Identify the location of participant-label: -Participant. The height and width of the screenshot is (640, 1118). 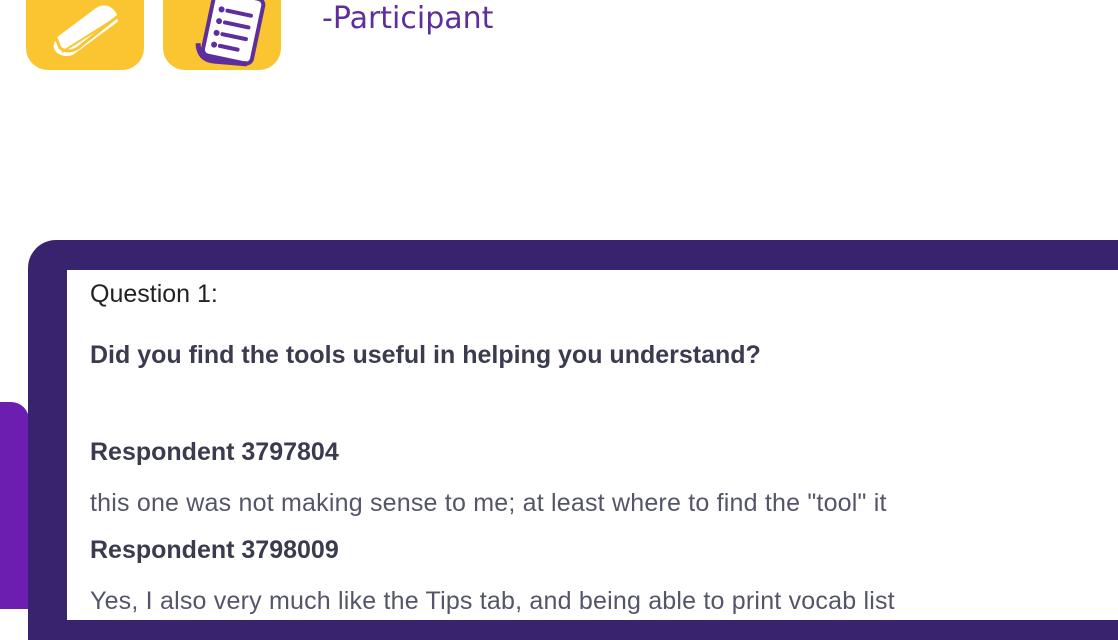
(408, 18).